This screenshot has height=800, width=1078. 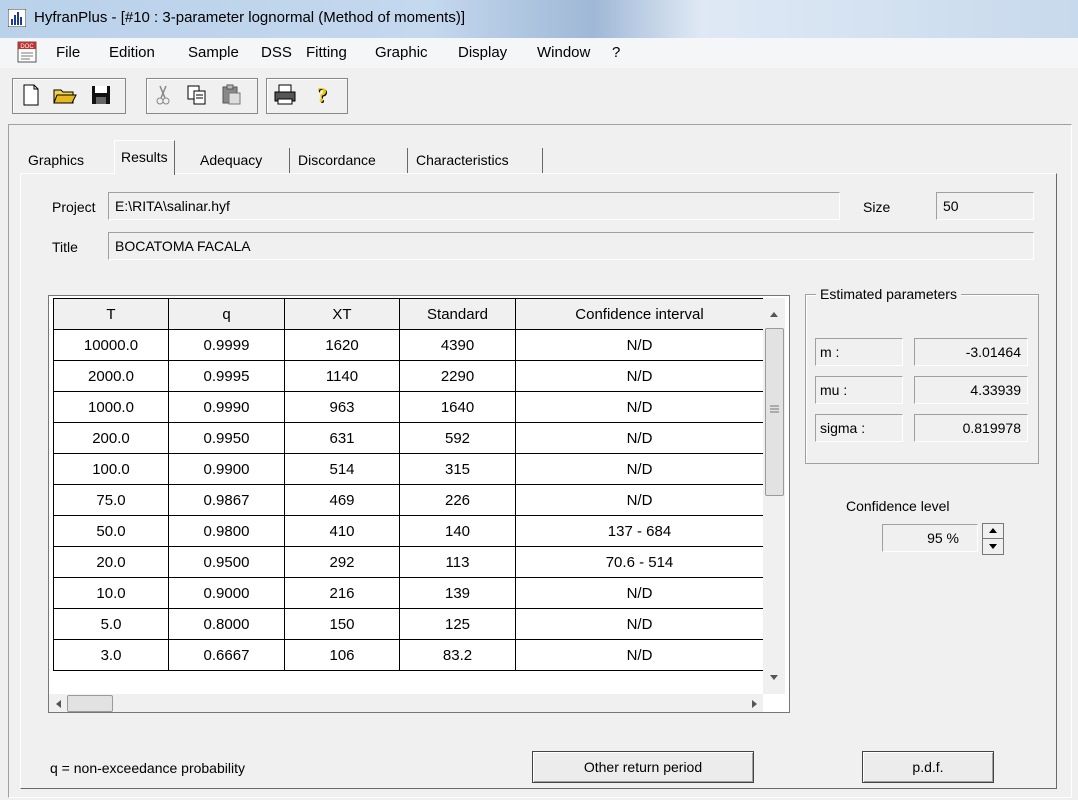 What do you see at coordinates (226, 531) in the screenshot?
I see `cell-q: 0.9800` at bounding box center [226, 531].